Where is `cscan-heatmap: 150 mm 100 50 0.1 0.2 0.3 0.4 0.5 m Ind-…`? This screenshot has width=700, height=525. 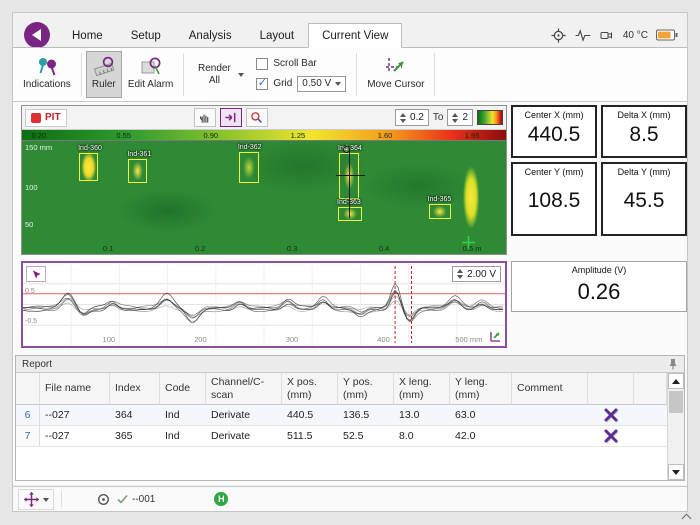
cscan-heatmap: 150 mm 100 50 0.1 0.2 0.3 0.4 0.5 m Ind-… is located at coordinates (264, 197).